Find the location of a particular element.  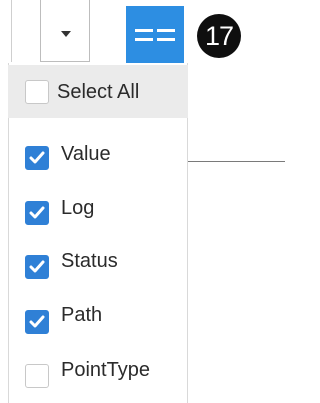

toolbar-edge is located at coordinates (6, 31).